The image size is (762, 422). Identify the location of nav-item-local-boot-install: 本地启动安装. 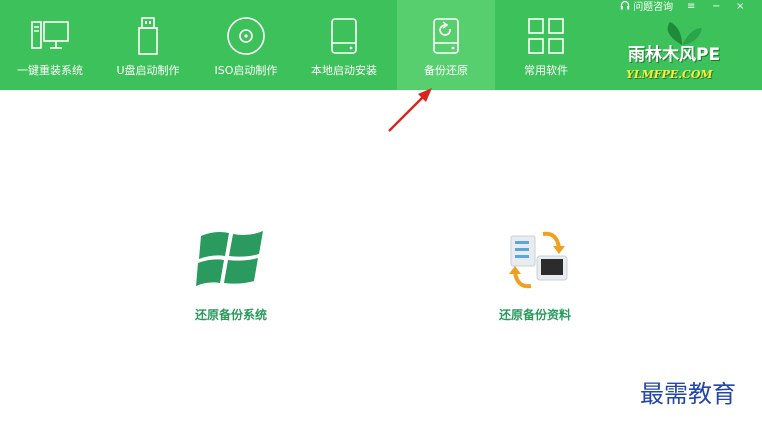
(344, 45).